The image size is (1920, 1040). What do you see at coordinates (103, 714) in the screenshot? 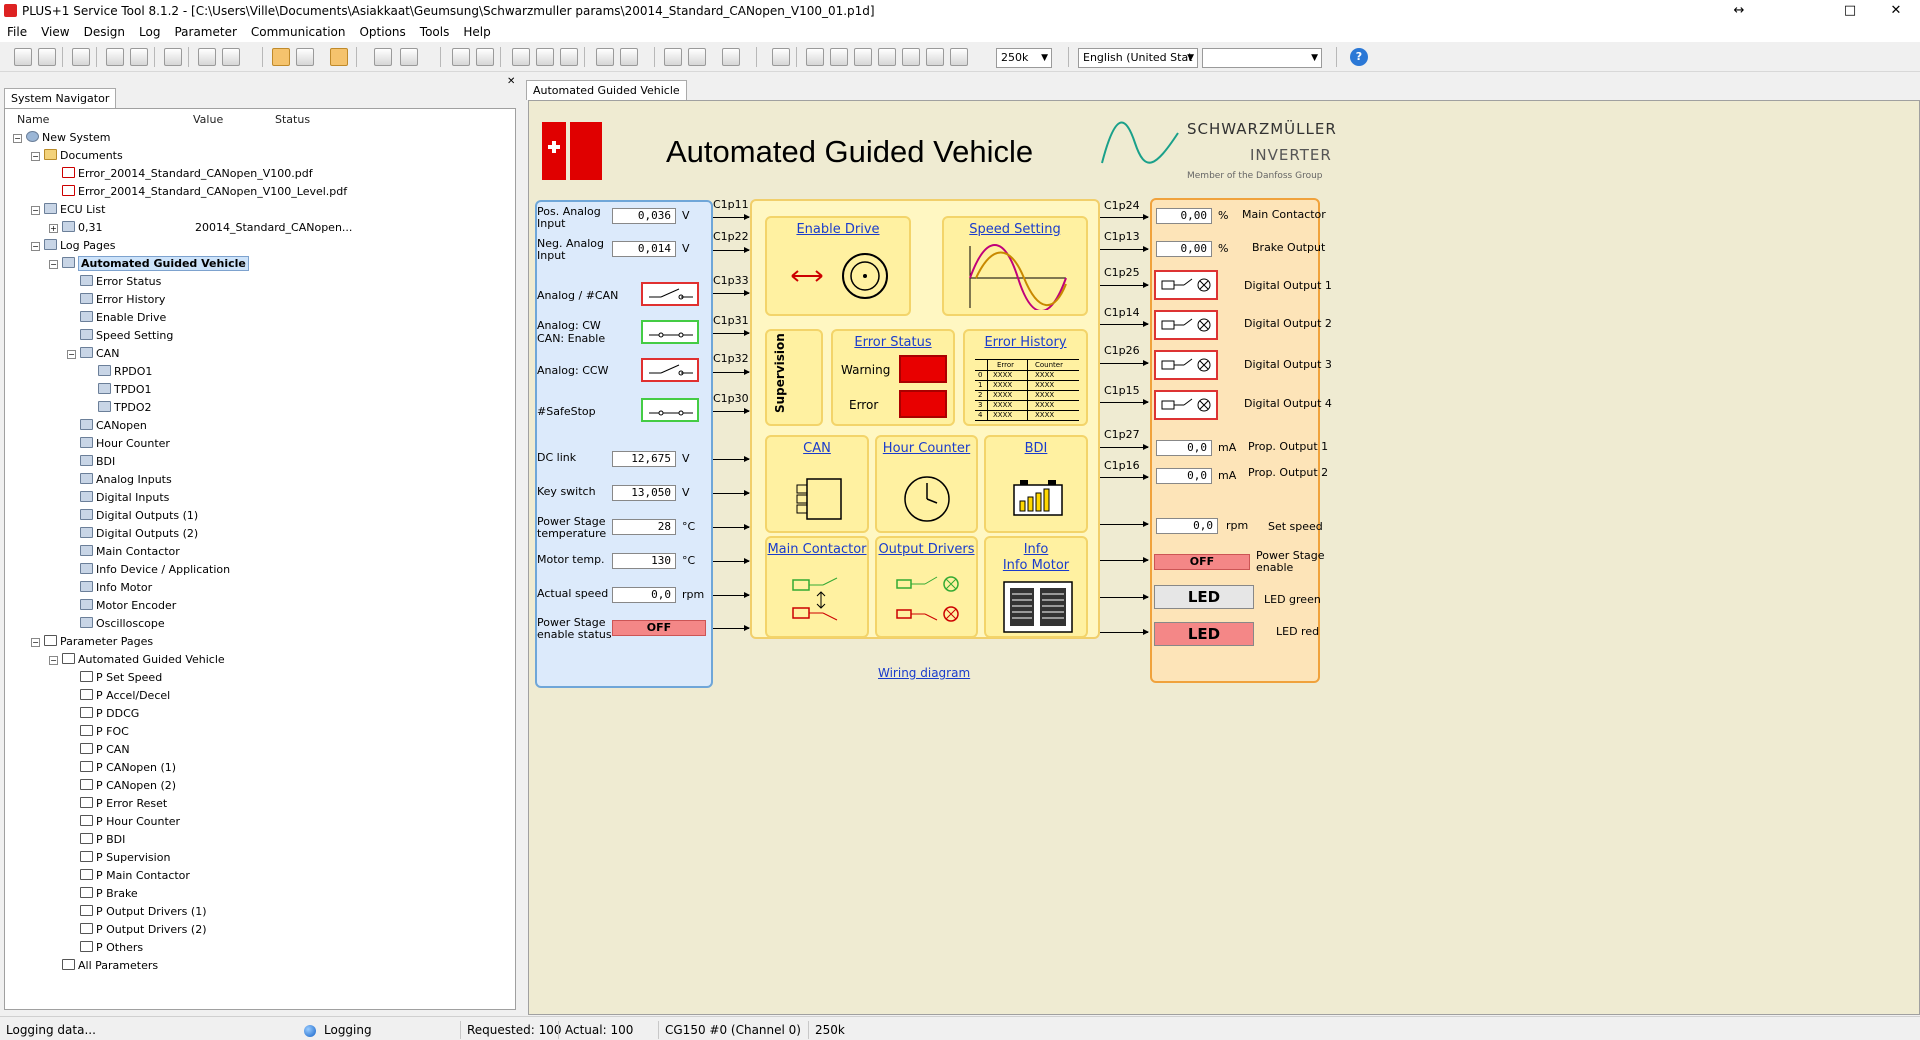
I see `tree-item: P DDCG` at bounding box center [103, 714].